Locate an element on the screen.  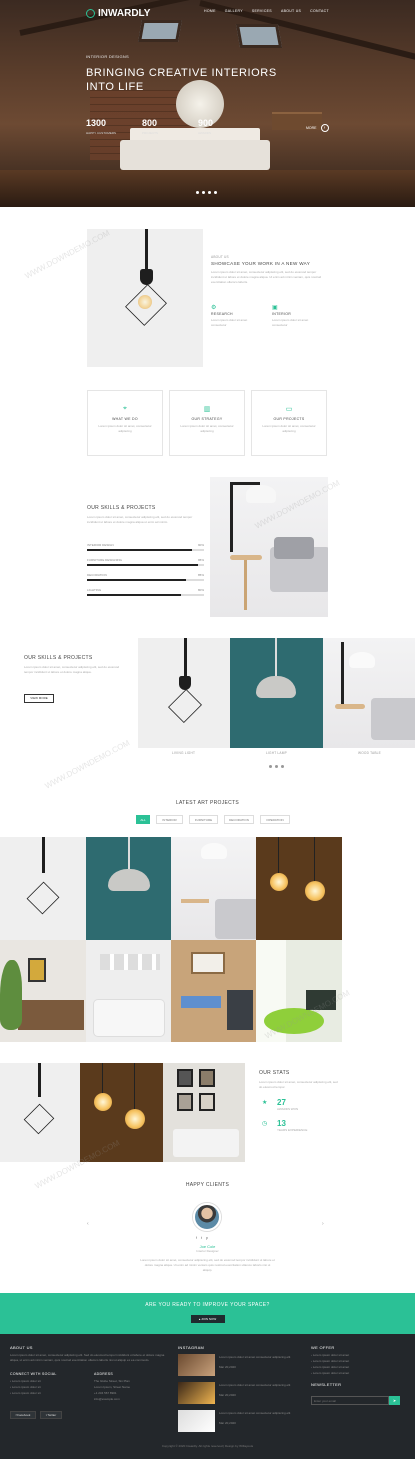
hero-title-line: BRINGING CREATIVE INTERIORS is located at coordinates (181, 73).